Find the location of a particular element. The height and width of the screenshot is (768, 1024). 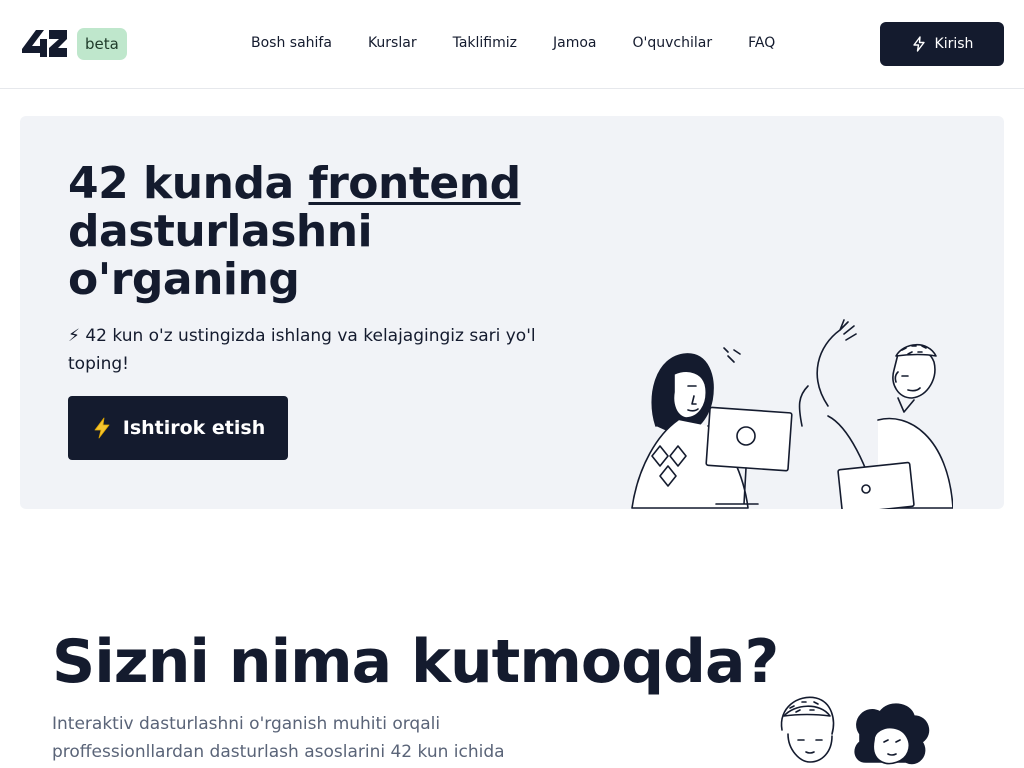

nav-faq: FAQ is located at coordinates (761, 43).